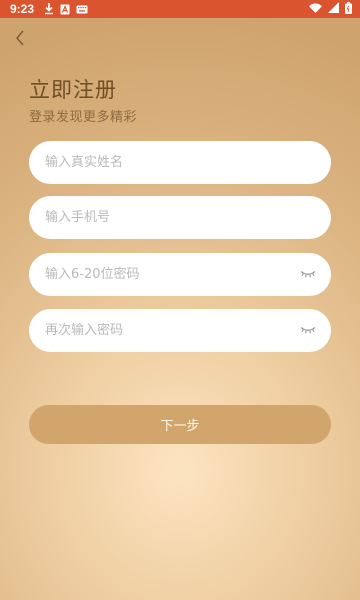  I want to click on back-button, so click(20, 38).